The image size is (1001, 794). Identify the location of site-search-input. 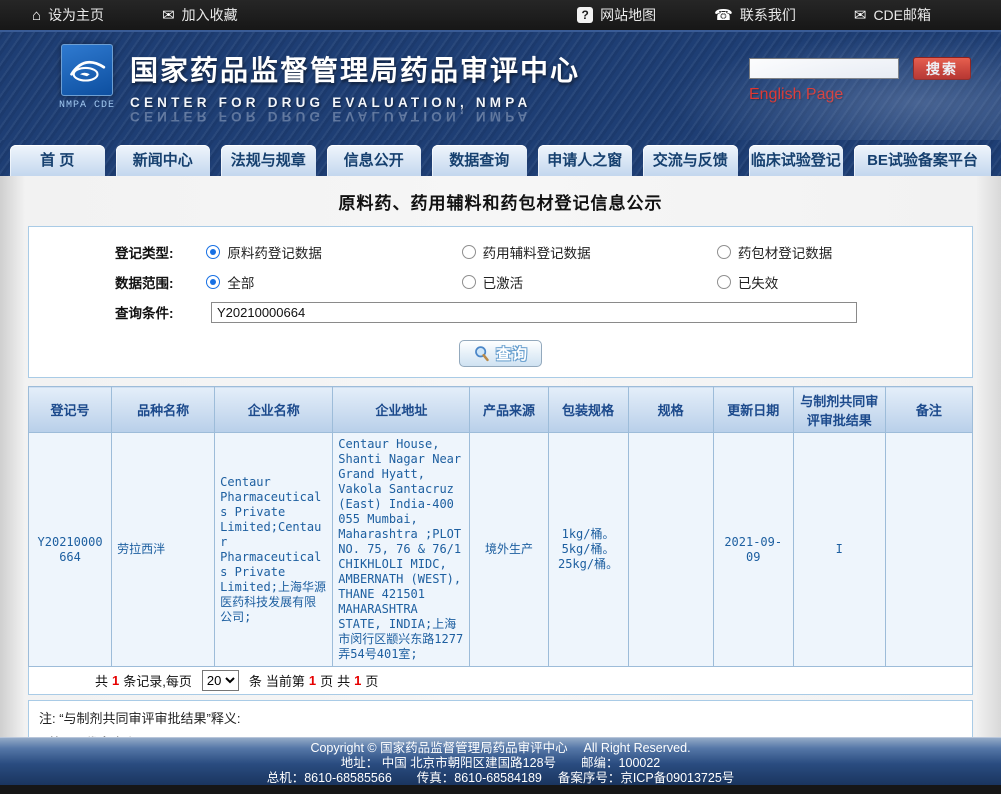
(824, 68).